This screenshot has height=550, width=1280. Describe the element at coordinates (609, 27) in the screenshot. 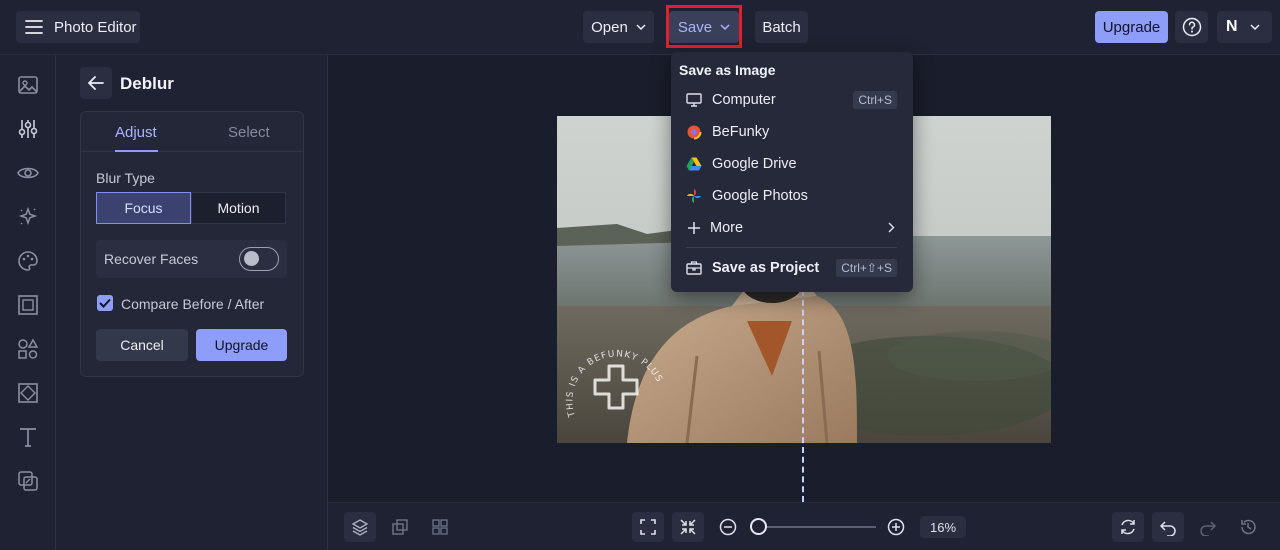

I see `open-label: Open` at that location.